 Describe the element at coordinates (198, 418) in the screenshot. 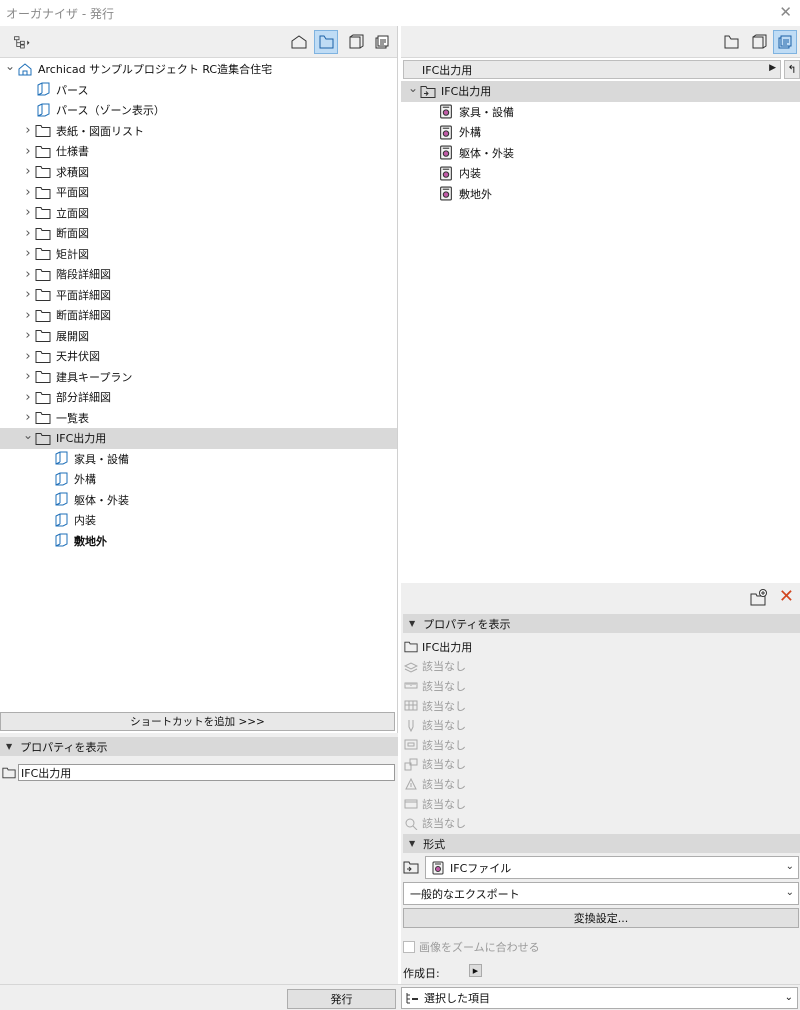

I see `tree-item: › 一覧表` at that location.